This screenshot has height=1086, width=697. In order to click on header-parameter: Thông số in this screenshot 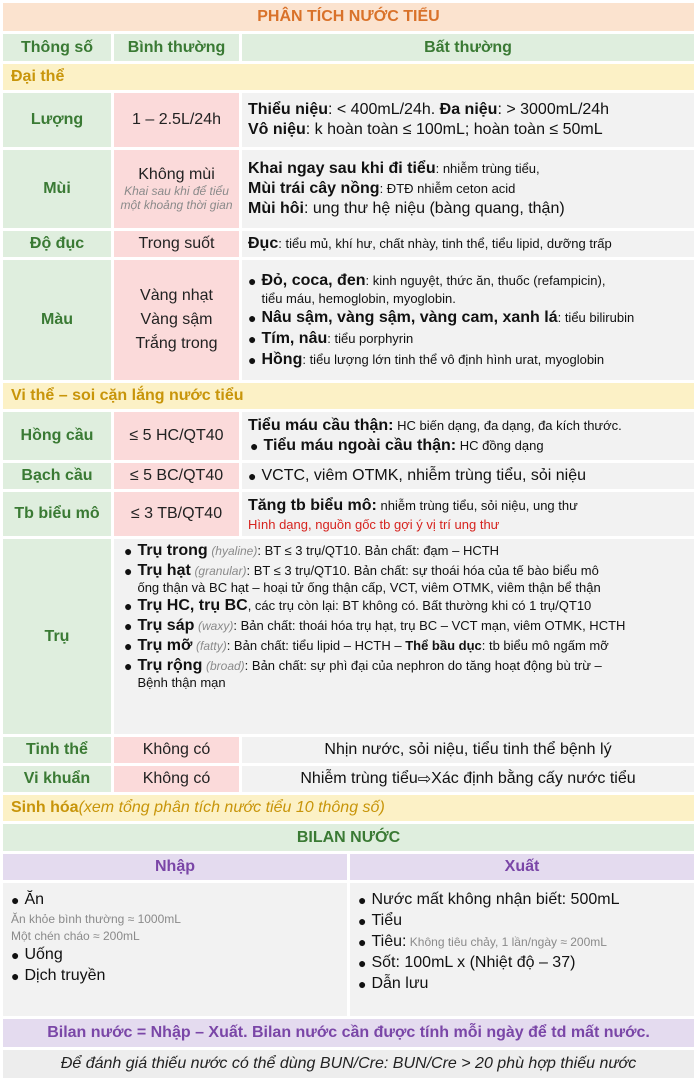, I will do `click(57, 47)`.